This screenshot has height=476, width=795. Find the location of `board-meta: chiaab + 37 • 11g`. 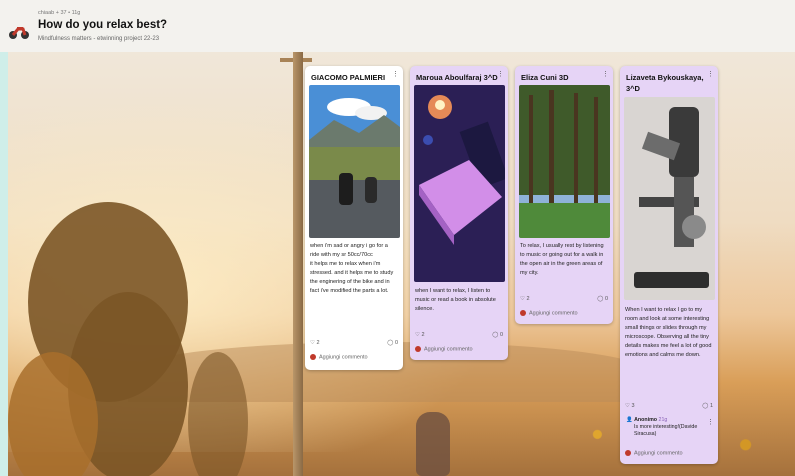

board-meta: chiaab + 37 • 11g is located at coordinates (59, 13).